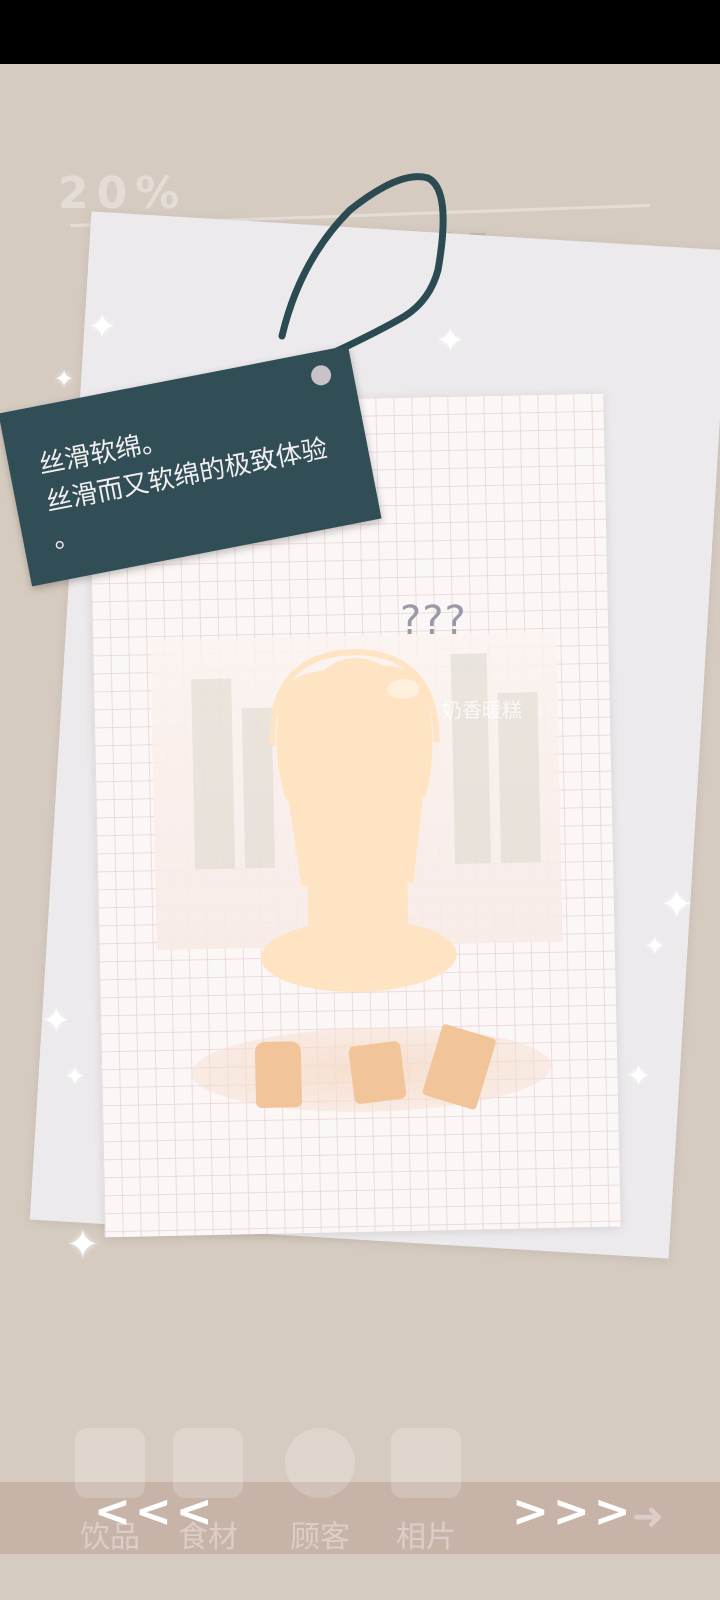 This screenshot has width=720, height=1600. I want to click on skyline-building, so click(213, 774).